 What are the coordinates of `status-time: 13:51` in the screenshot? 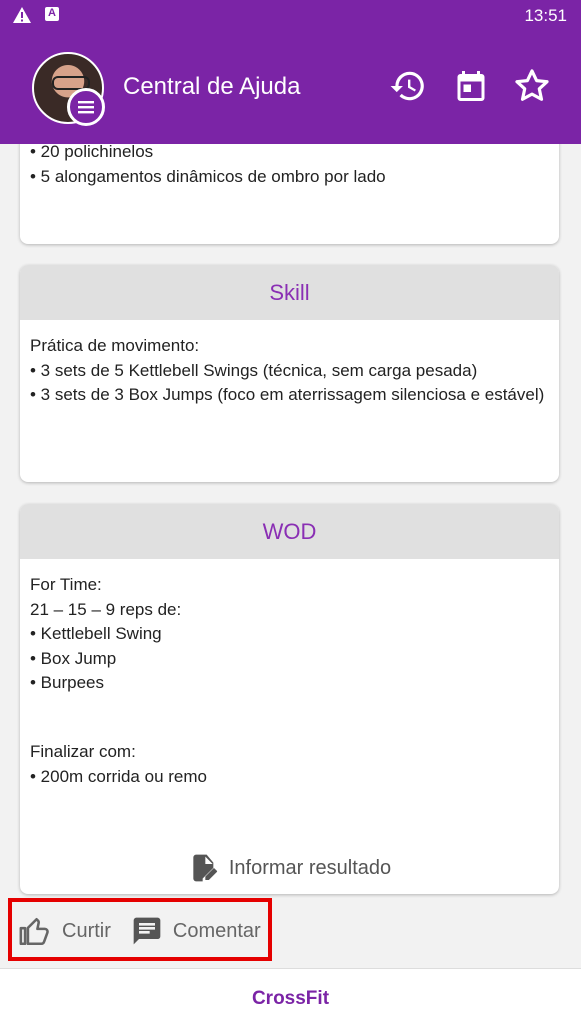 It's located at (545, 15).